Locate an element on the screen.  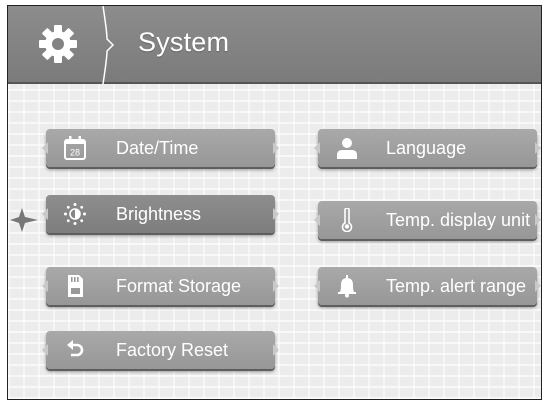
language-label: Language is located at coordinates (426, 148).